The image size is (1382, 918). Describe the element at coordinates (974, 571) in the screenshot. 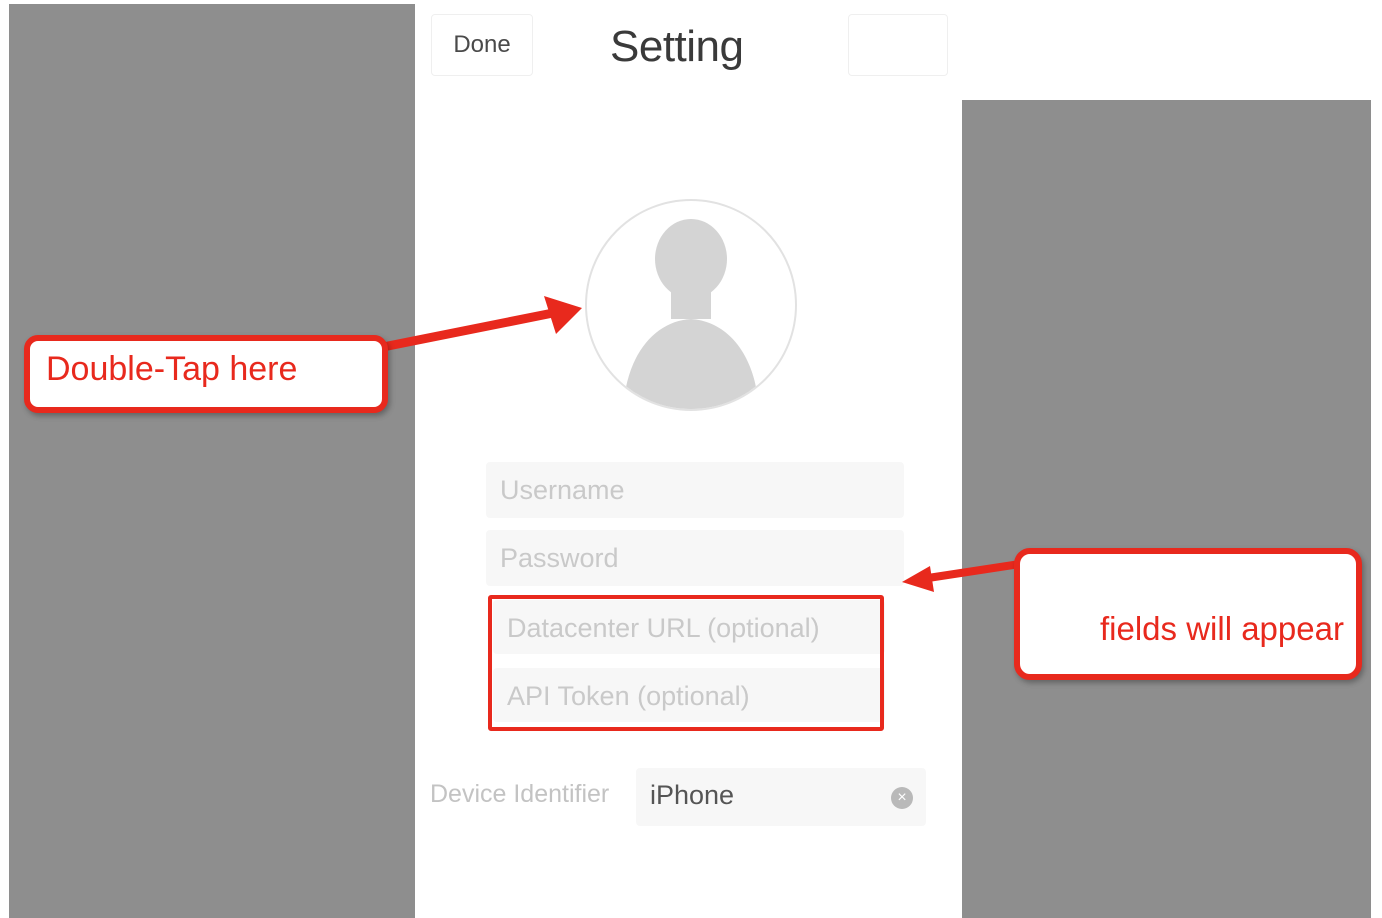

I see `arrow-to-fields` at that location.